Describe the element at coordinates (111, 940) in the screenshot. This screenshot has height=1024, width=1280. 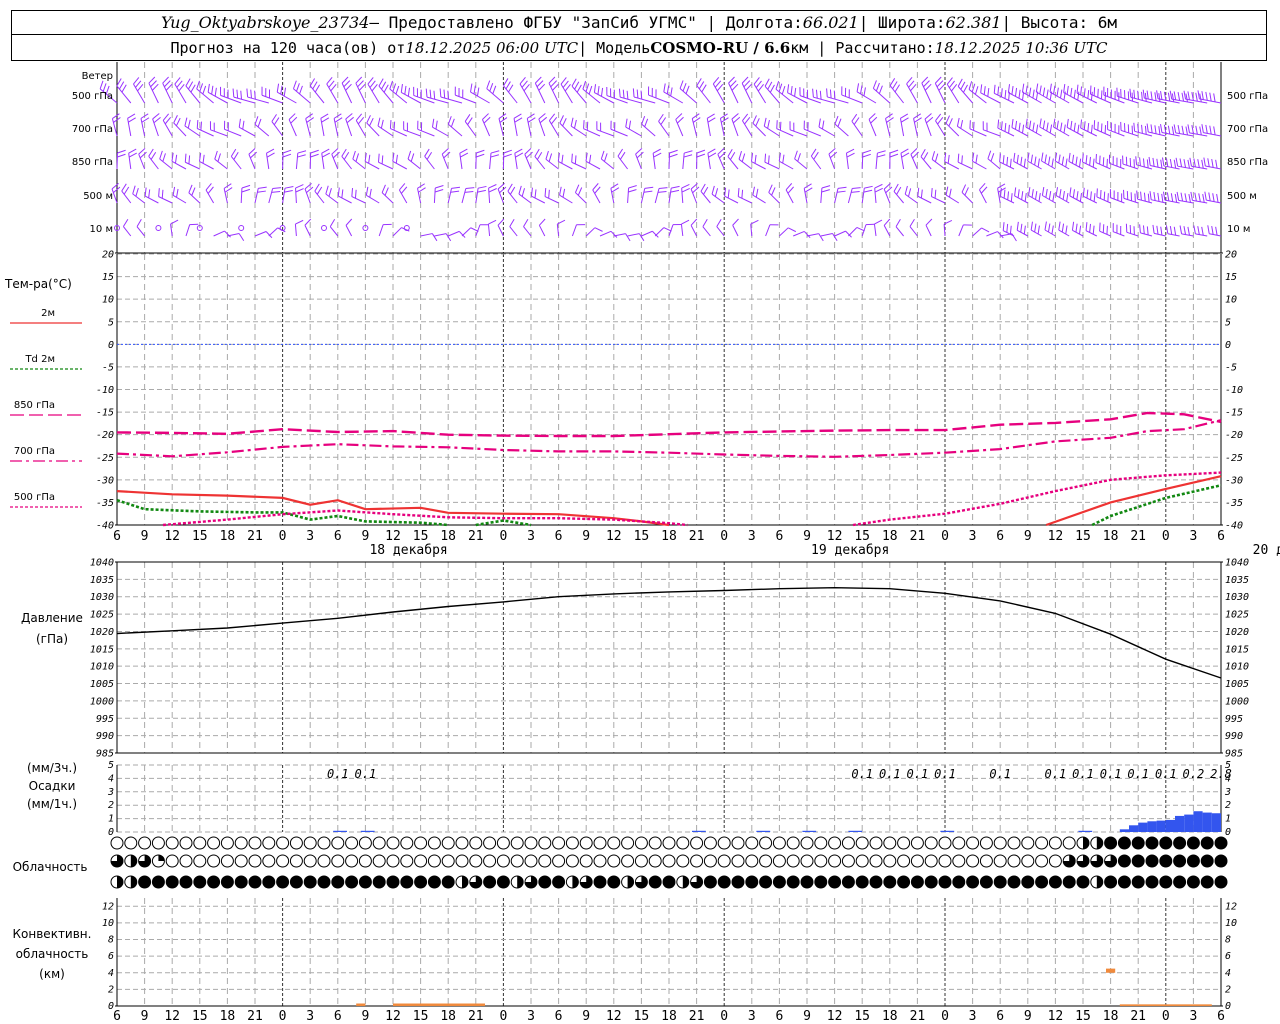
I see `y-tick-left: 8` at that location.